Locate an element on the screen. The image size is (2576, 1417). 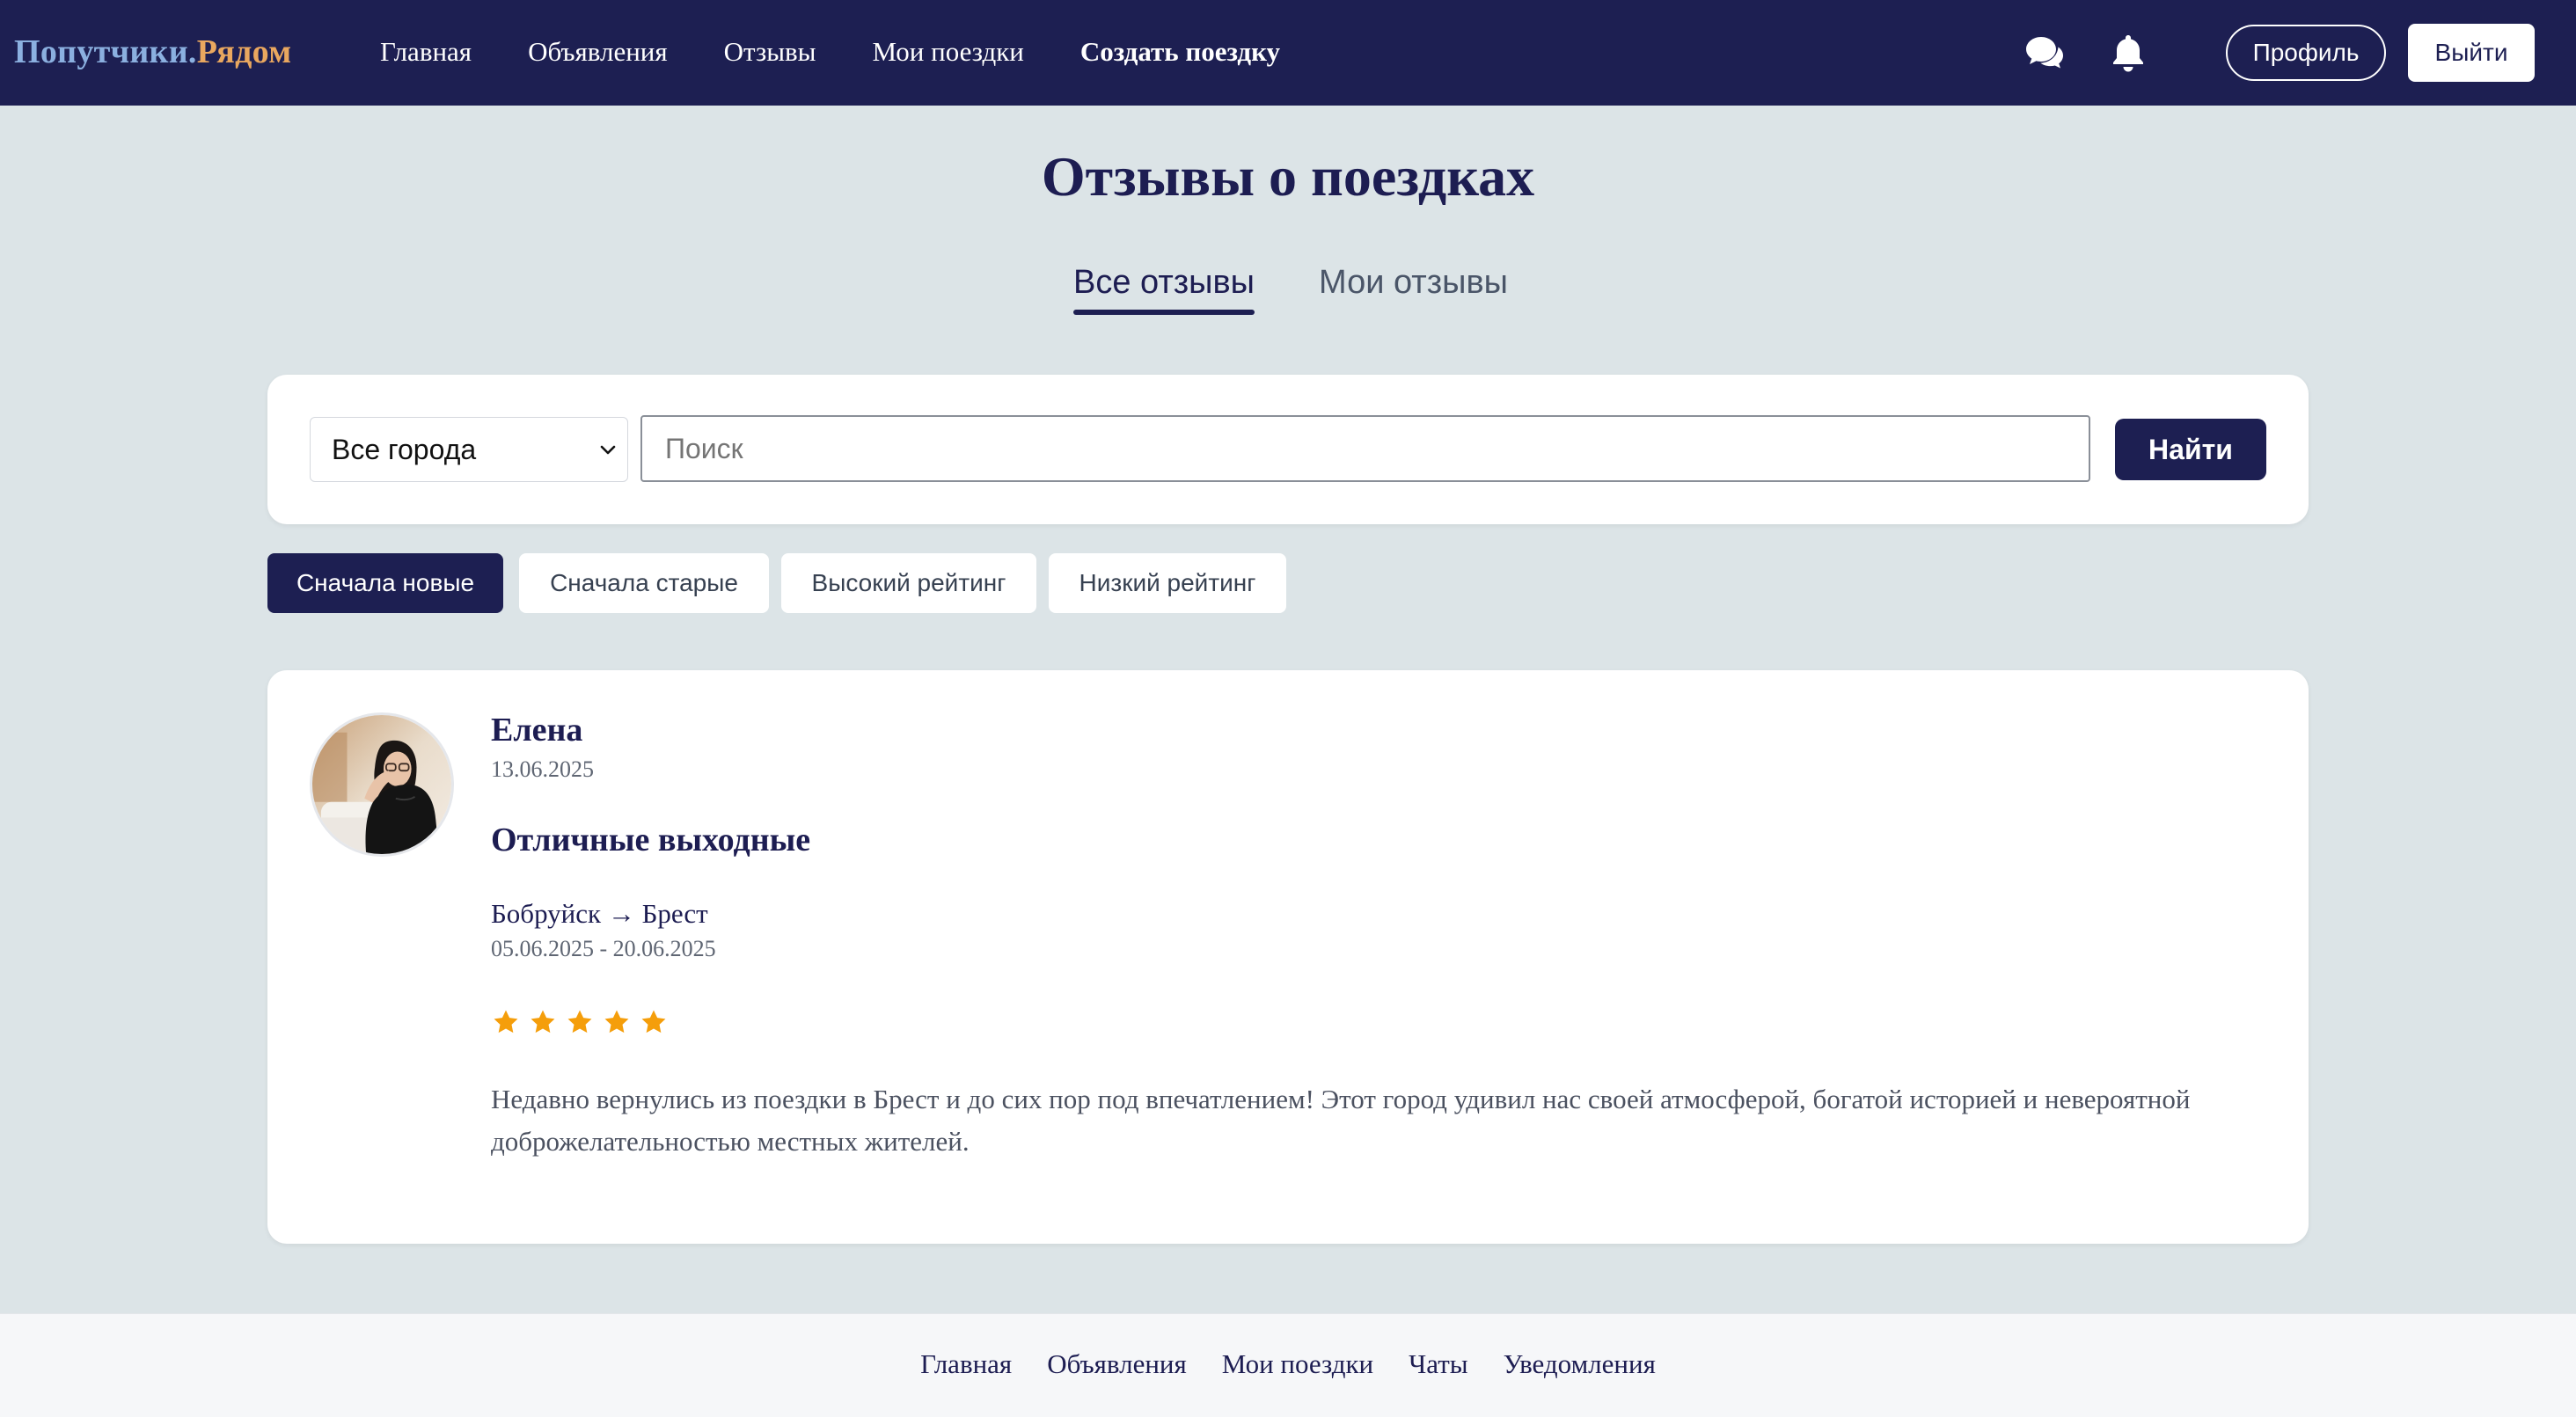
profile-button: Профиль is located at coordinates (2306, 53).